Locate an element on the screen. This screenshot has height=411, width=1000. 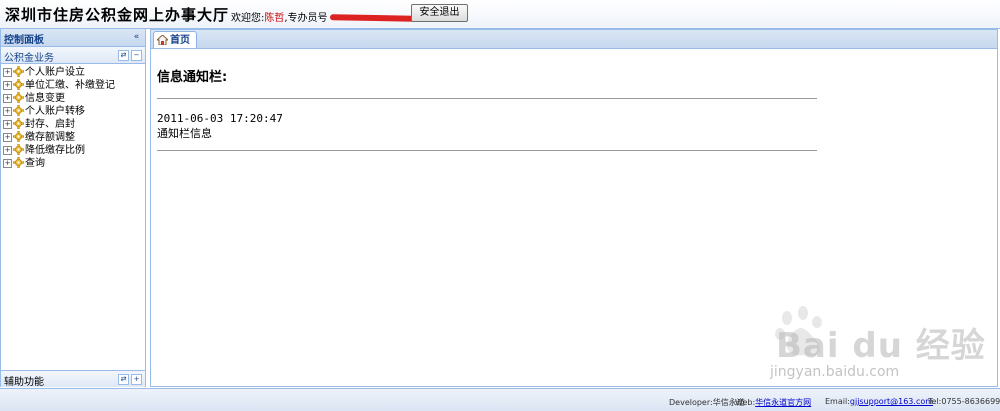
developer-label: Developer:华信永道 is located at coordinates (707, 402).